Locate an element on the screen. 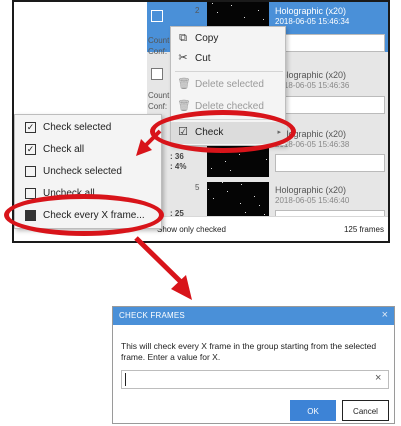 The image size is (401, 426). cancel-button: Cancel is located at coordinates (365, 410).